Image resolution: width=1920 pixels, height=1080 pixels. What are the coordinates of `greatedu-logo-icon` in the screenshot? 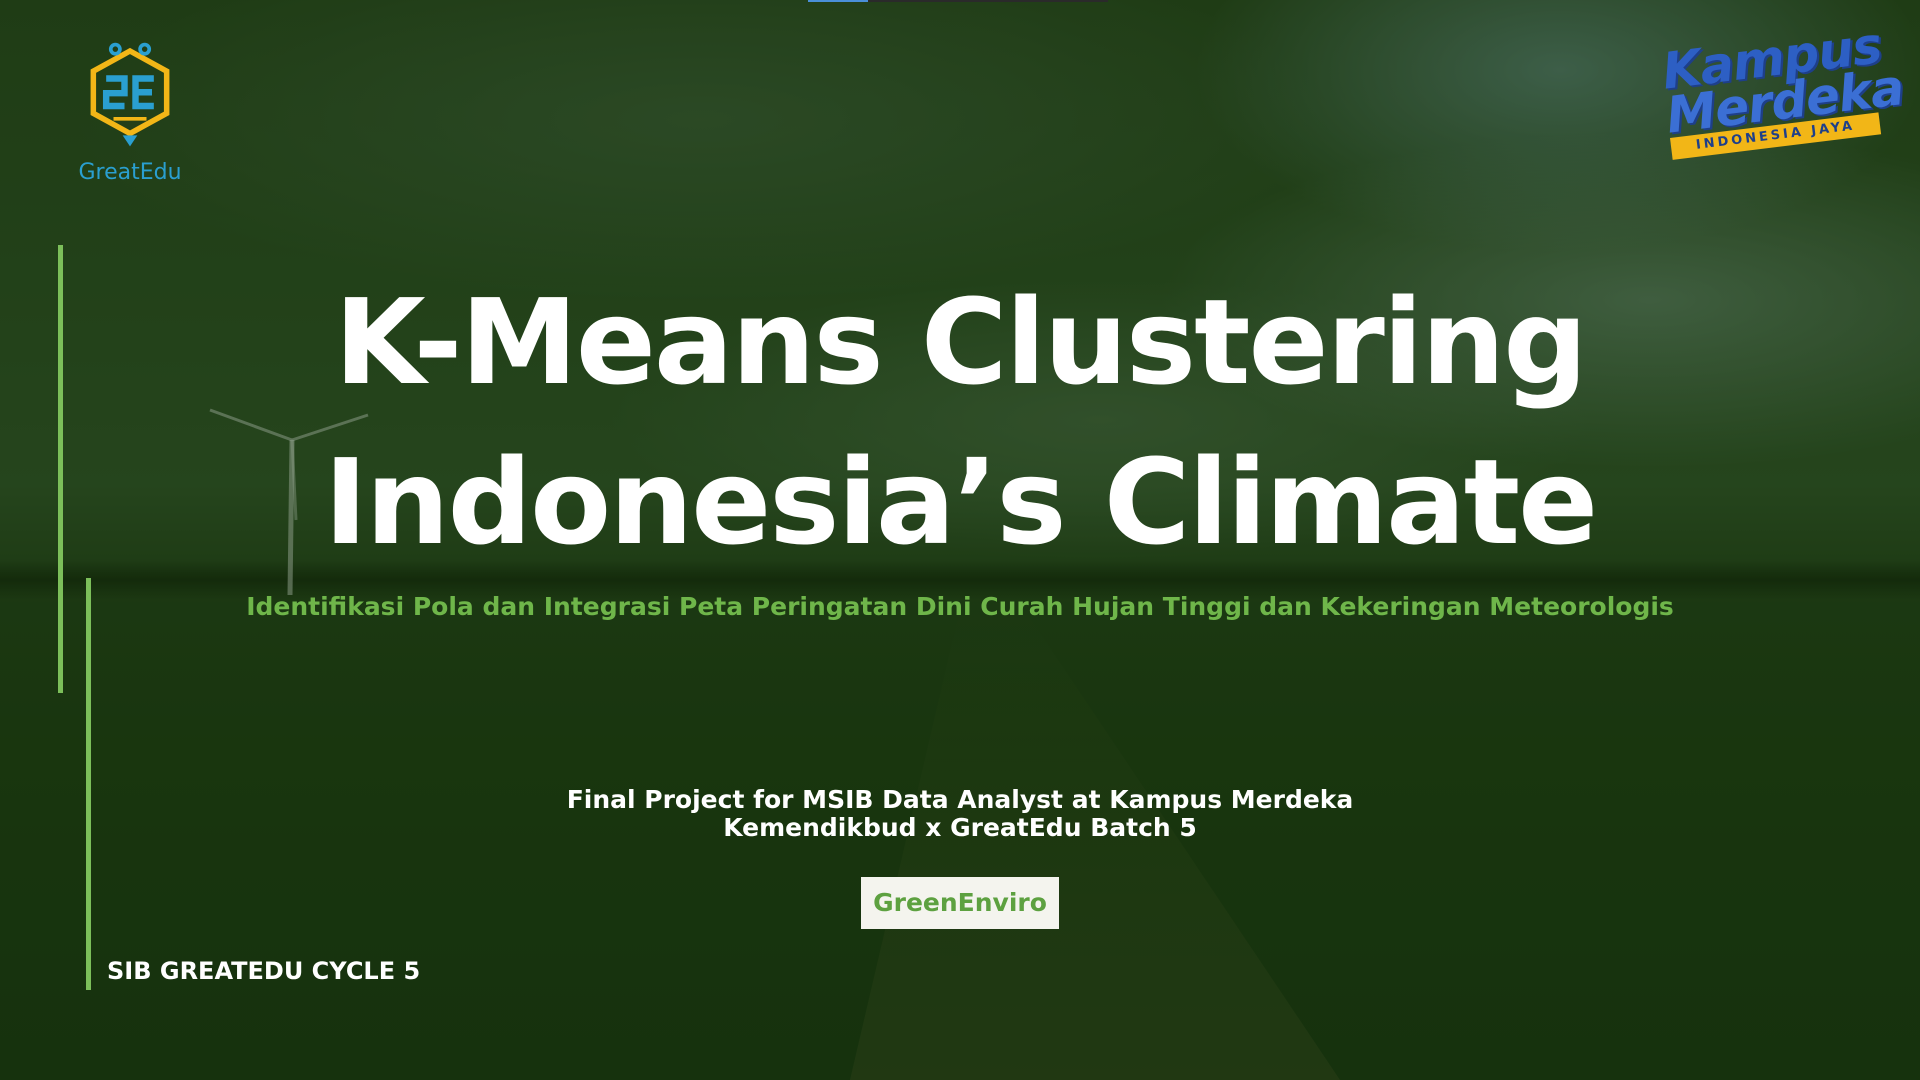 It's located at (130, 94).